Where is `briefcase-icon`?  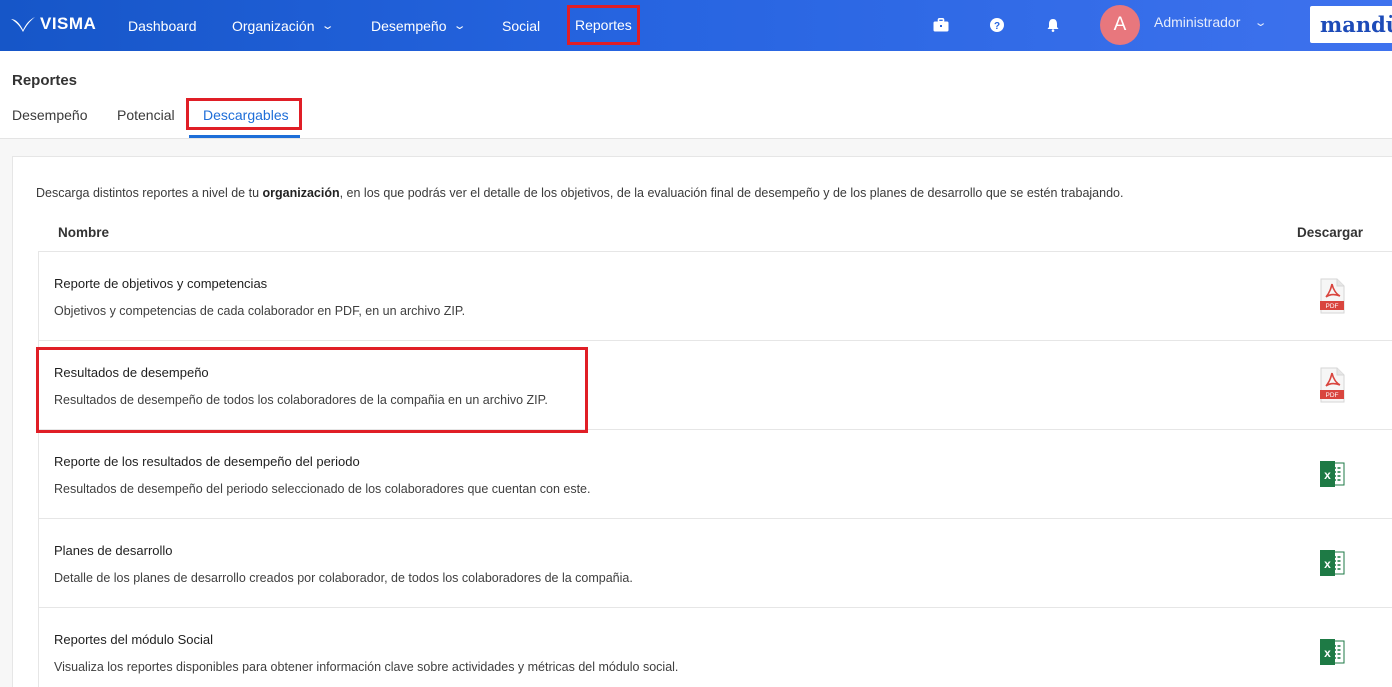
briefcase-icon is located at coordinates (941, 25).